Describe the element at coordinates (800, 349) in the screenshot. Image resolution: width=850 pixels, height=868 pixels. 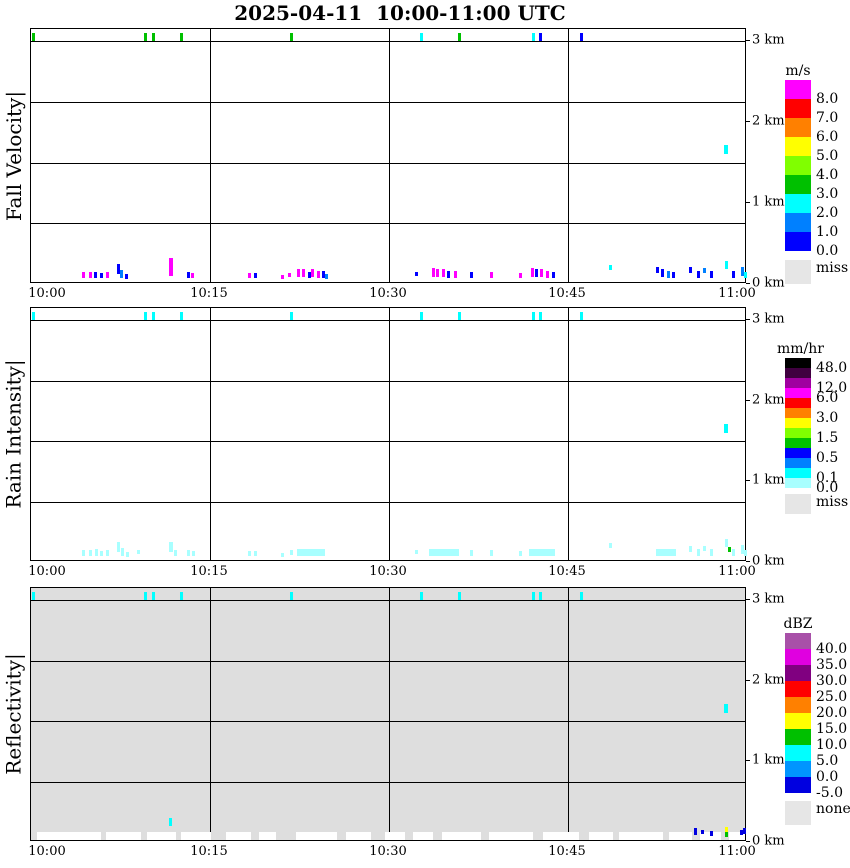
I see `legend-title: mm/hr` at that location.